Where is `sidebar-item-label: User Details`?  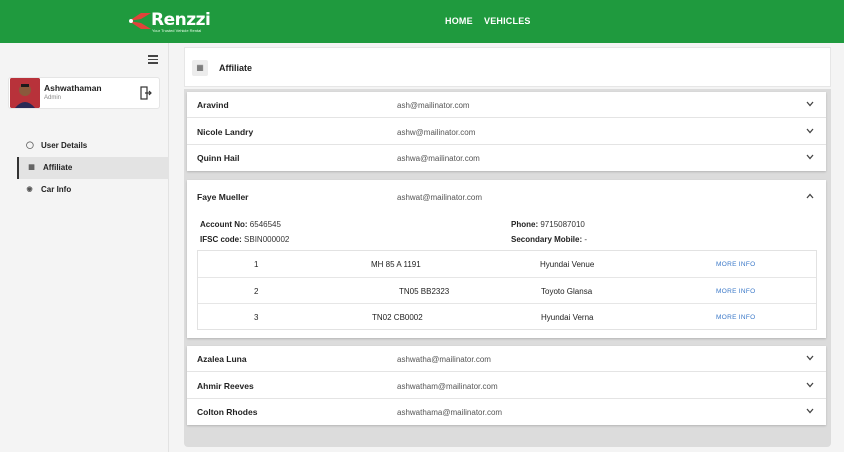
sidebar-item-label: User Details is located at coordinates (64, 145).